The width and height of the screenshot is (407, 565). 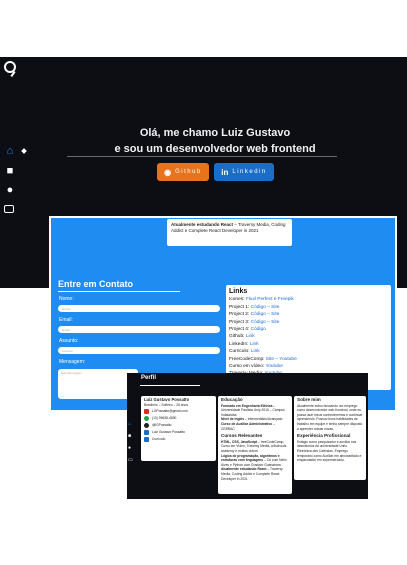 I want to click on email-icon, so click(x=146, y=412).